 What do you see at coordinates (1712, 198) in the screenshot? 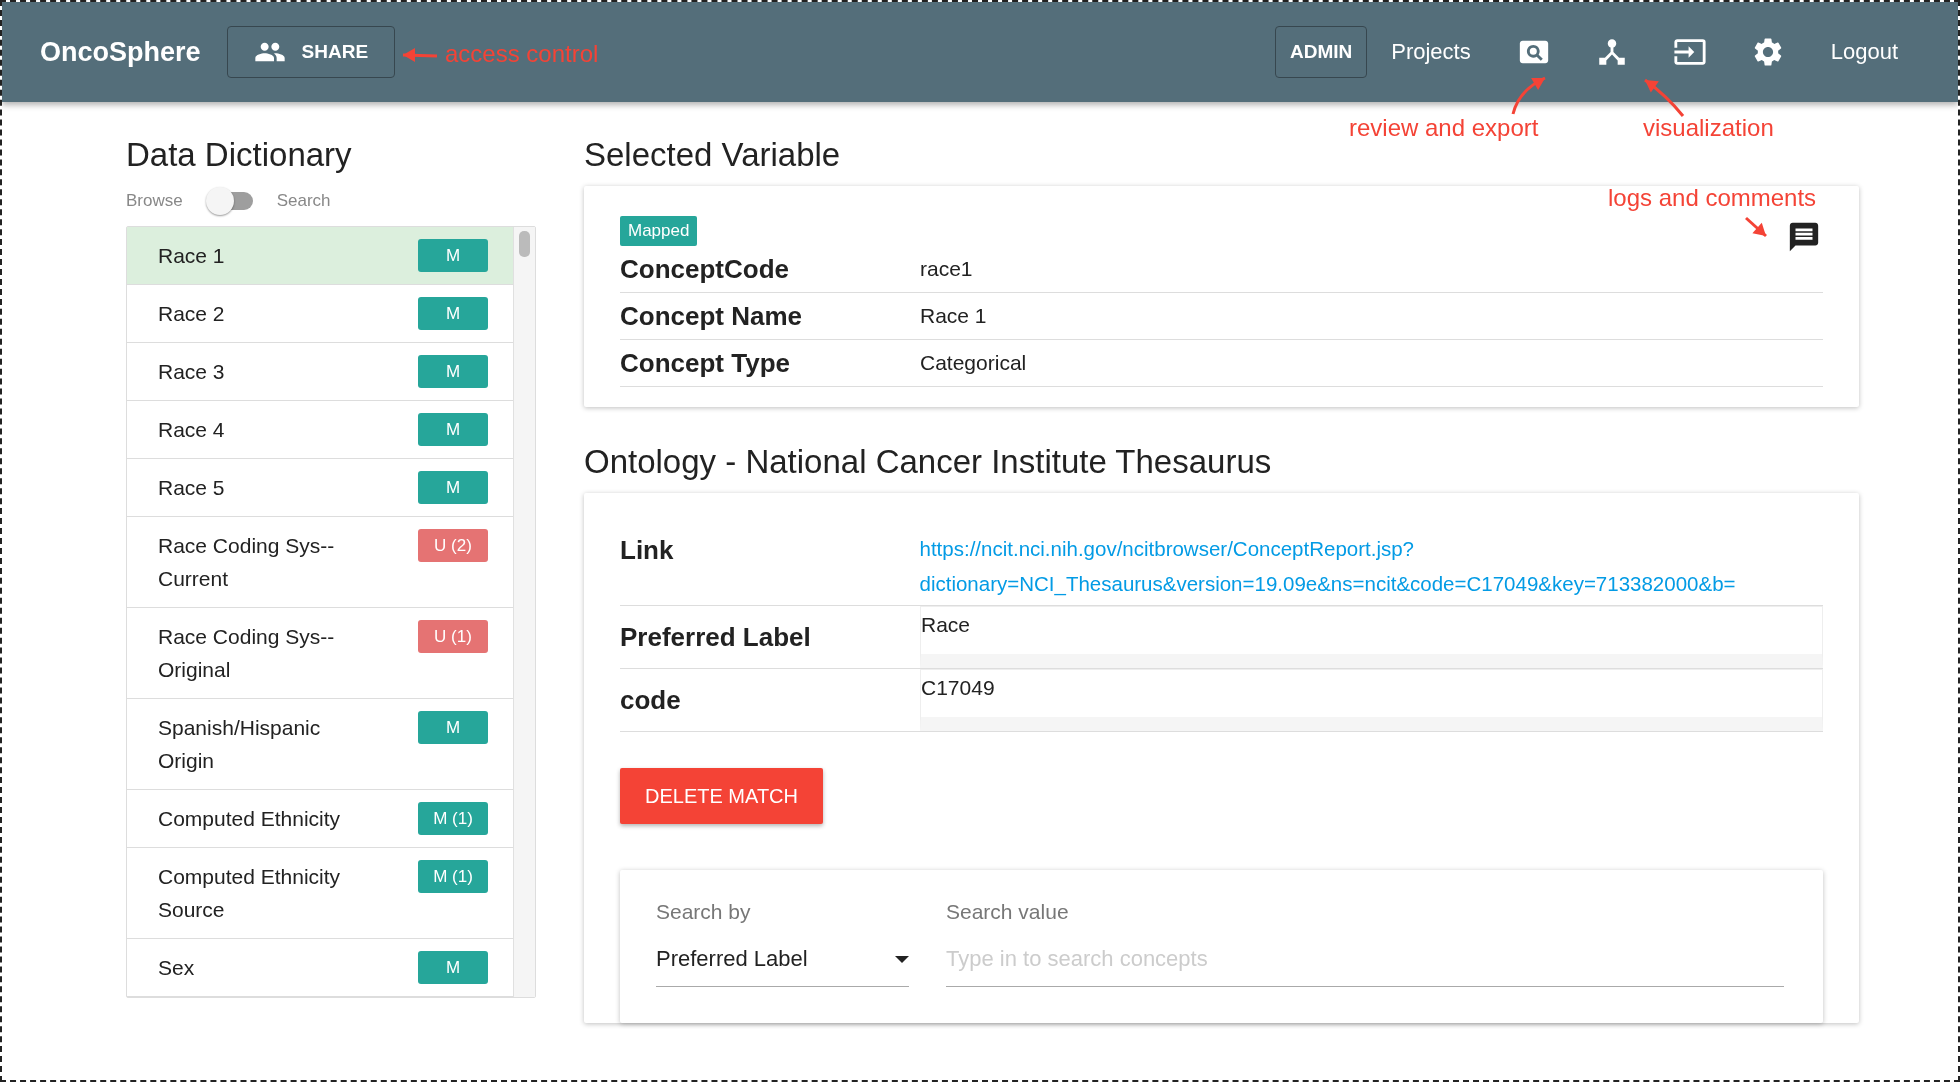
I see `annotation-label: logs and comments` at bounding box center [1712, 198].